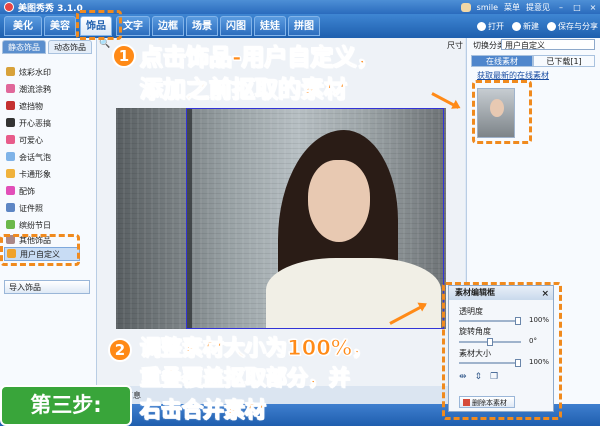 The width and height of the screenshot is (600, 426). Describe the element at coordinates (236, 26) in the screenshot. I see `tab-flash: 闪图` at that location.